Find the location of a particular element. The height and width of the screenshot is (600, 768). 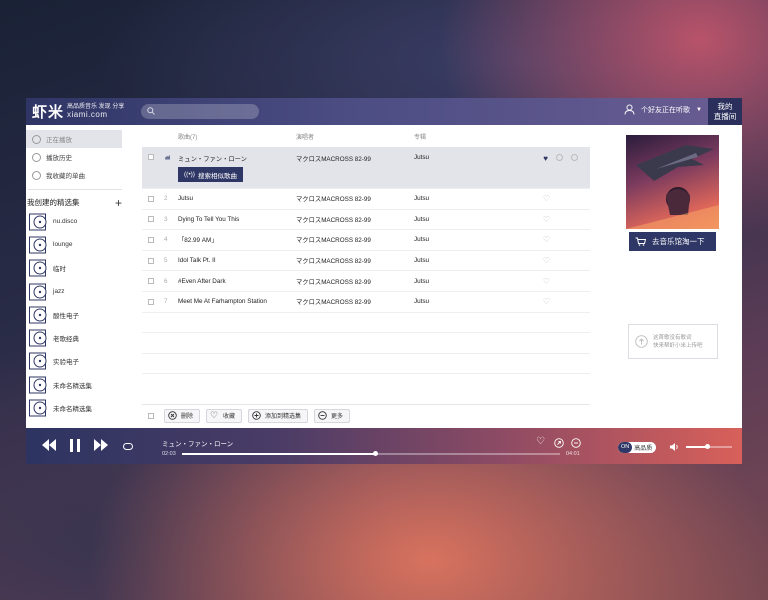

heart-filled-icon: ♥ is located at coordinates (545, 158).